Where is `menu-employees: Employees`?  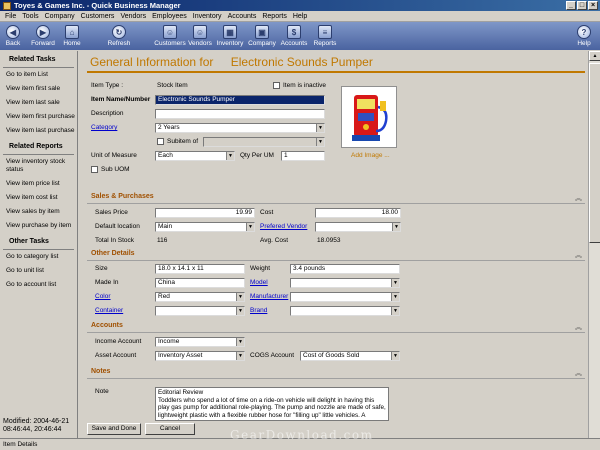
menu-employees: Employees is located at coordinates (169, 16).